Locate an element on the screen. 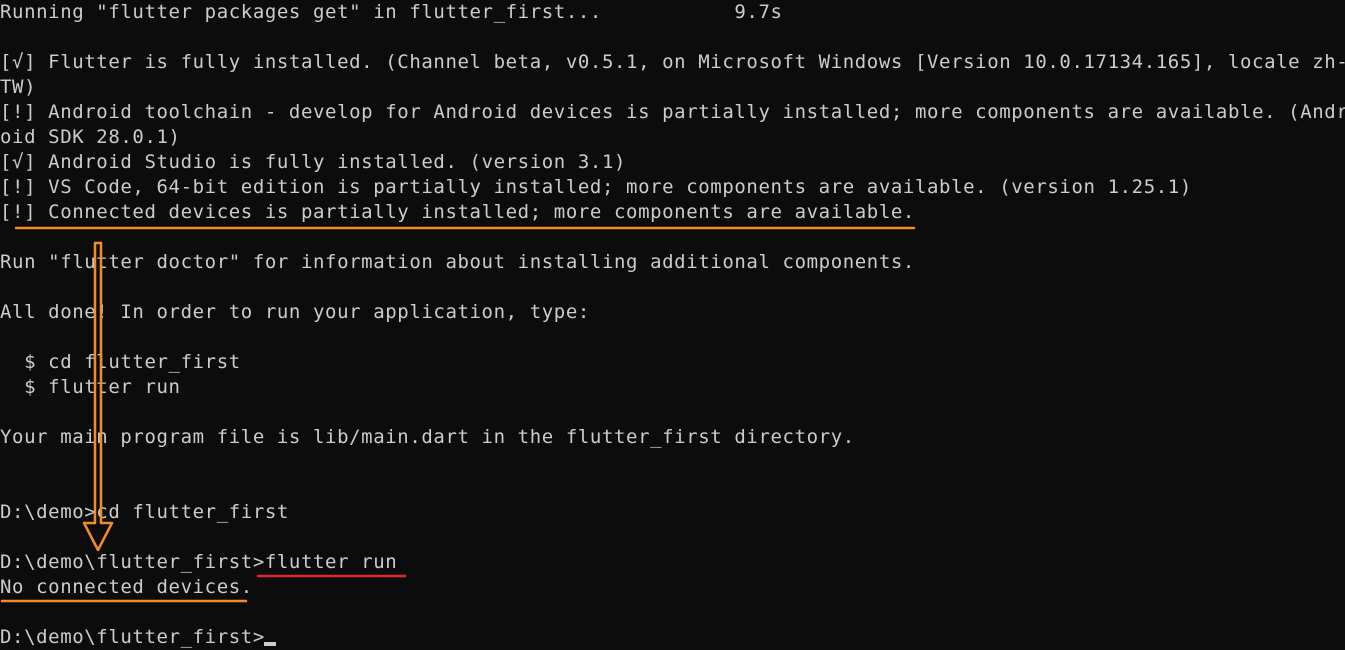 The image size is (1345, 650). terminal-line: $ cd flutter_first is located at coordinates (120, 362).